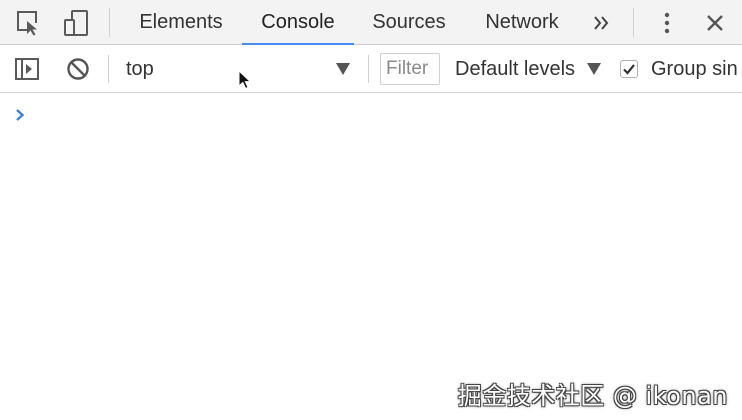 This screenshot has width=742, height=420. I want to click on mouse-pointer-icon, so click(245, 82).